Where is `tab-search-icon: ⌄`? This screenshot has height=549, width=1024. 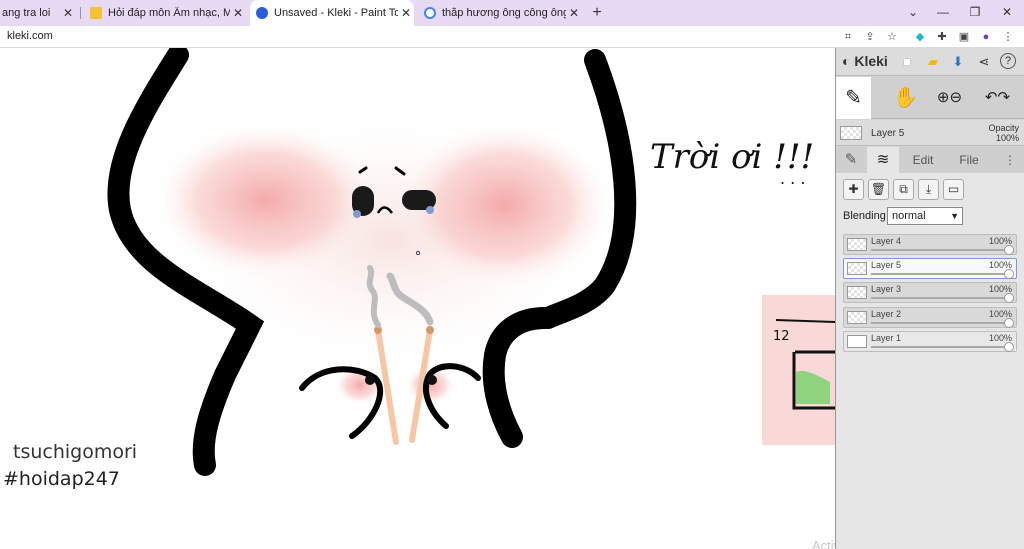
tab-search-icon: ⌄ is located at coordinates (913, 12).